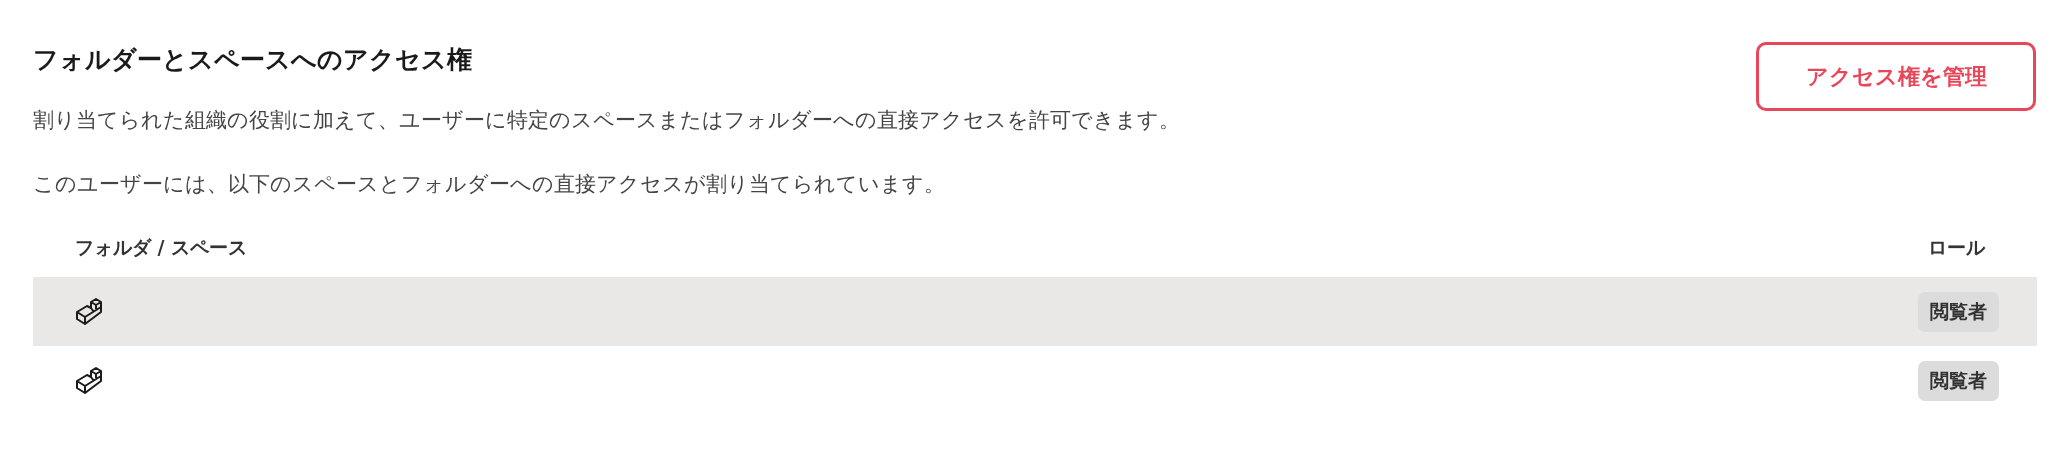 The width and height of the screenshot is (2070, 462). Describe the element at coordinates (1035, 311) in the screenshot. I see `table-row: 閲覧者` at that location.